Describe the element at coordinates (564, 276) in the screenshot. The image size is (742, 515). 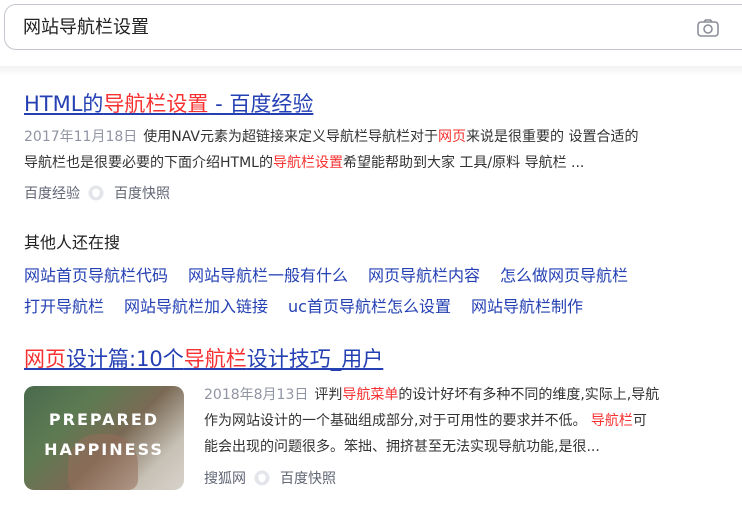
I see `related-link: 怎么做网页导航栏` at that location.